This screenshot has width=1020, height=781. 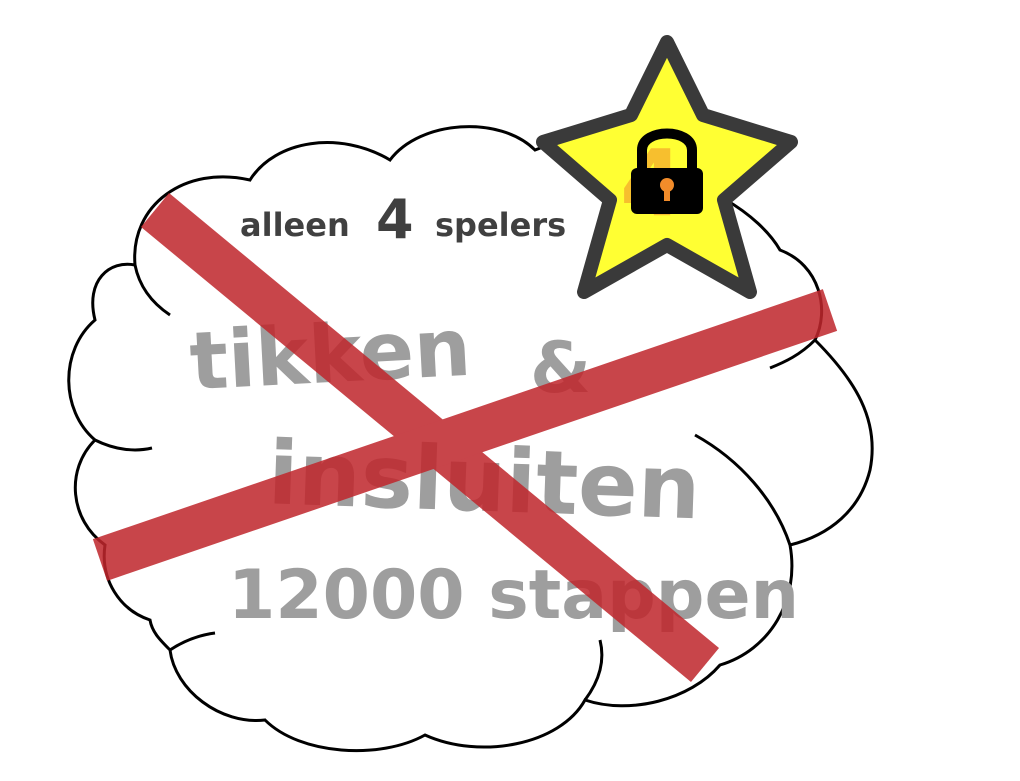 I want to click on steps-label: 12000 stappen, so click(x=513, y=595).